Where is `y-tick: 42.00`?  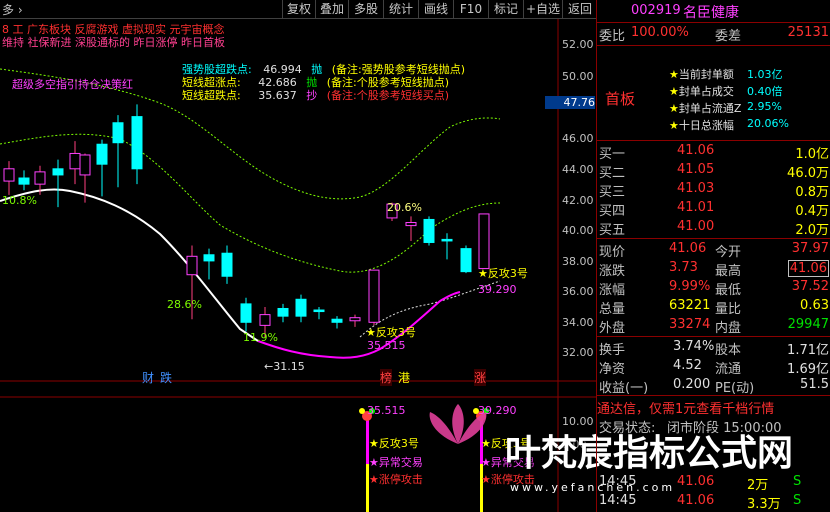
y-tick: 42.00 is located at coordinates (578, 200).